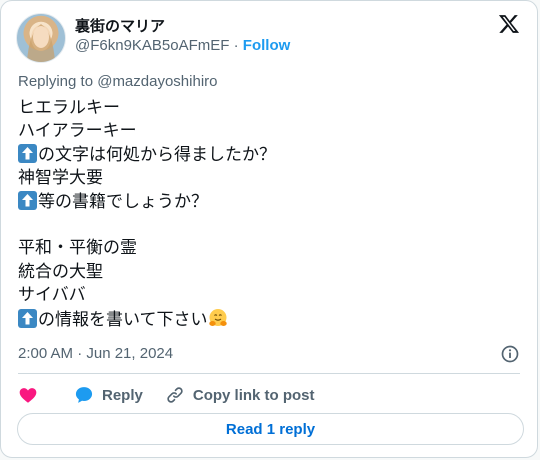 The width and height of the screenshot is (540, 460). I want to click on tweet-line: の情報を書いて下さい, so click(268, 319).